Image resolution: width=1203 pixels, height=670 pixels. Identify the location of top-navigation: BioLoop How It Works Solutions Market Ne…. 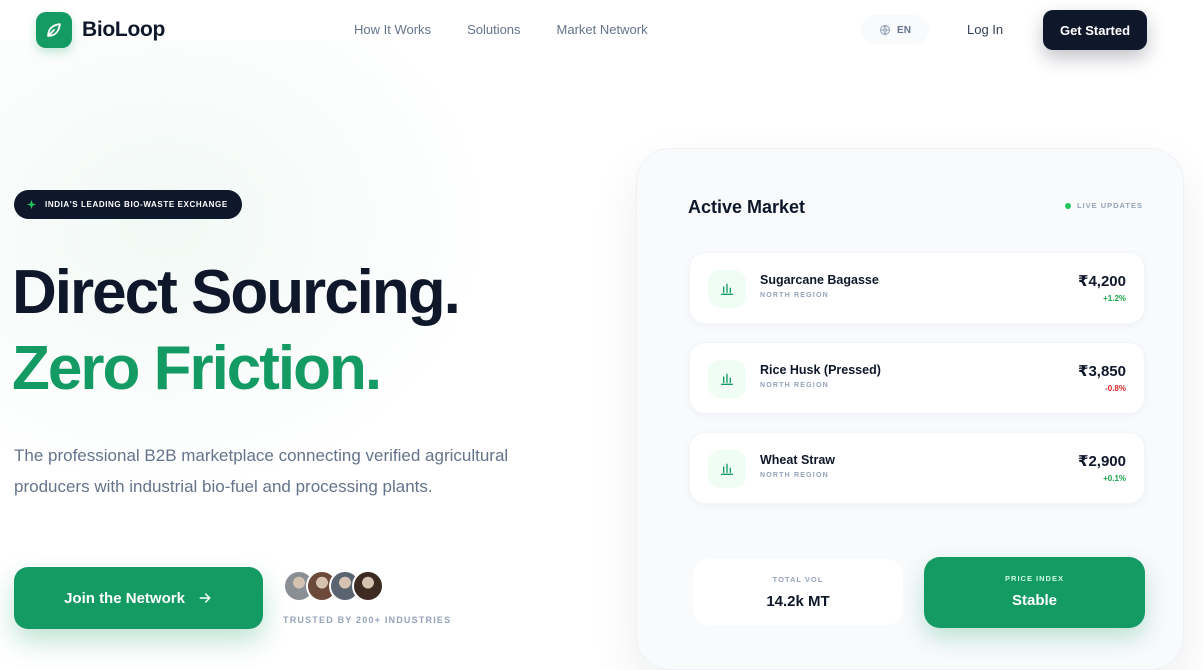
(601, 31).